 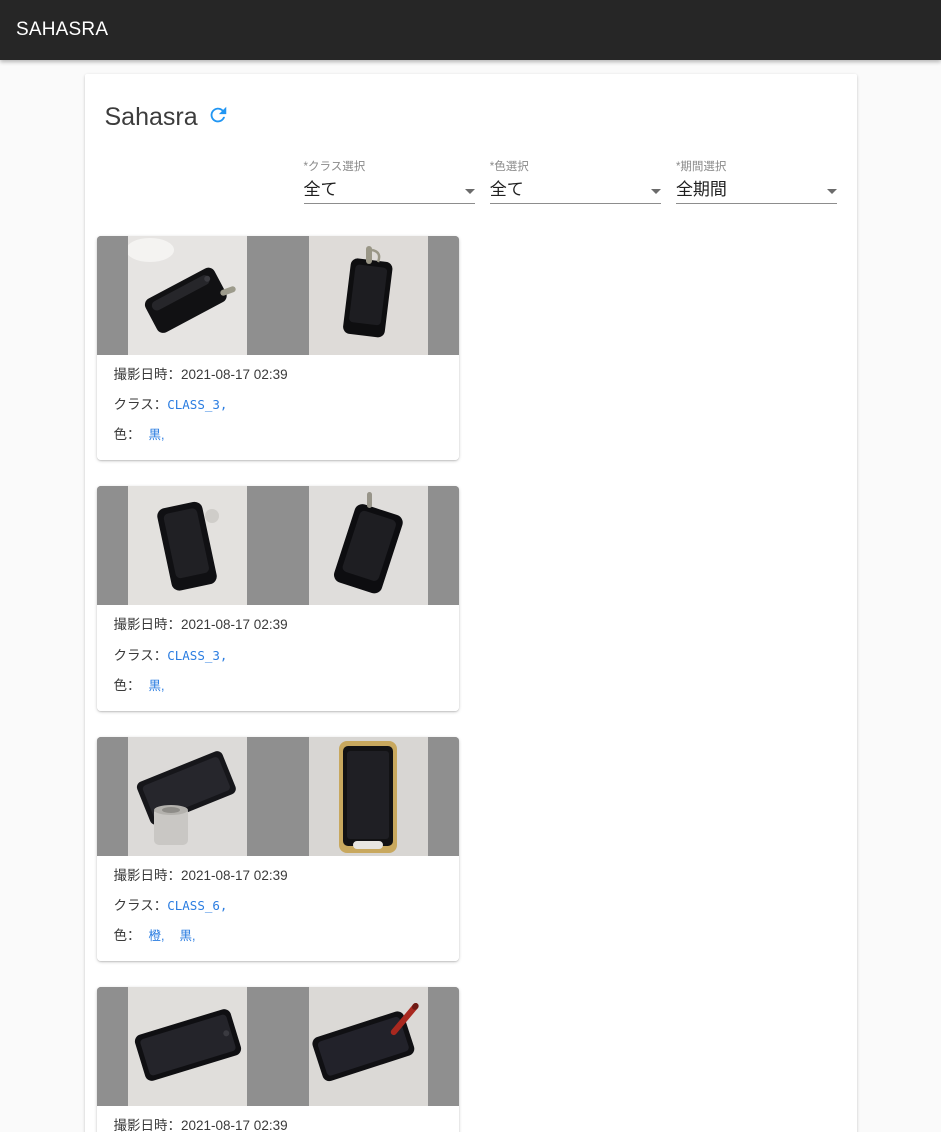 I want to click on filter-color-value: 全て, so click(x=506, y=189).